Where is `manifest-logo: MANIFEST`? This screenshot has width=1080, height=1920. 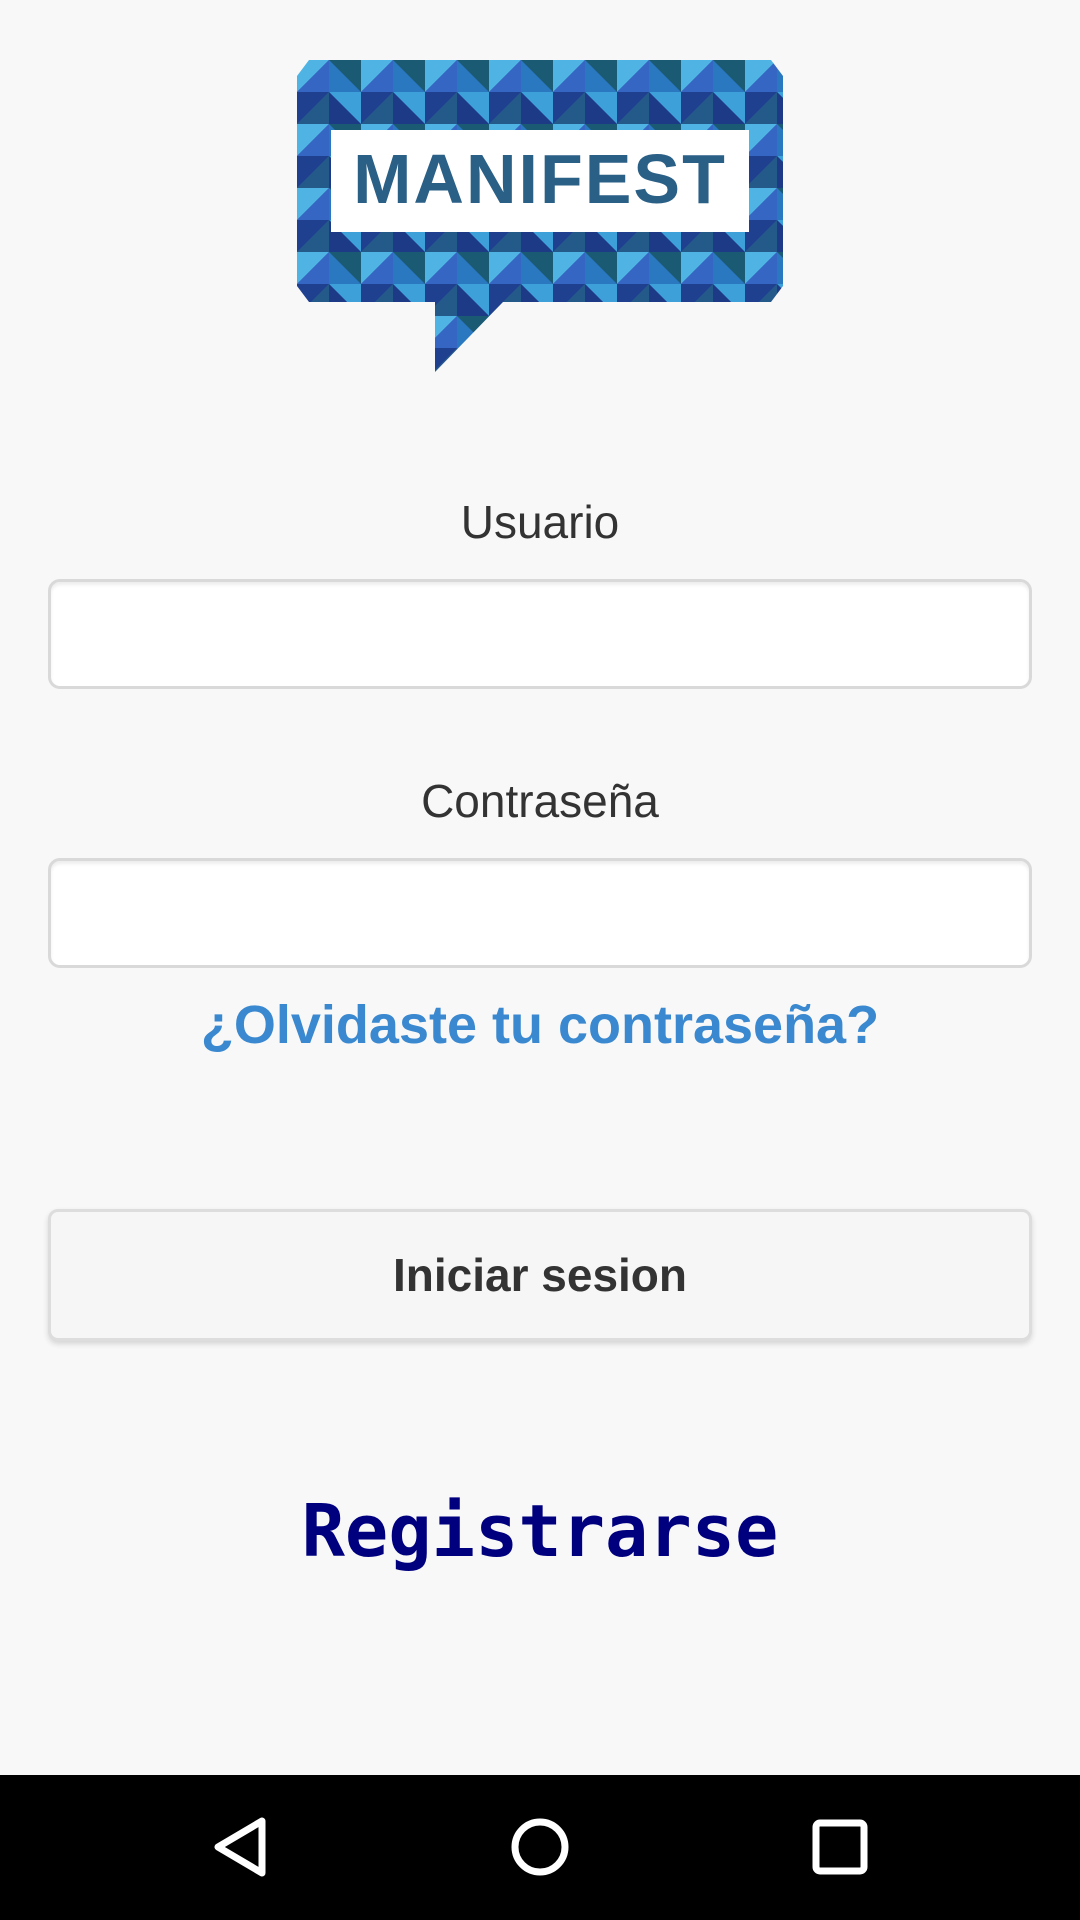 manifest-logo: MANIFEST is located at coordinates (540, 216).